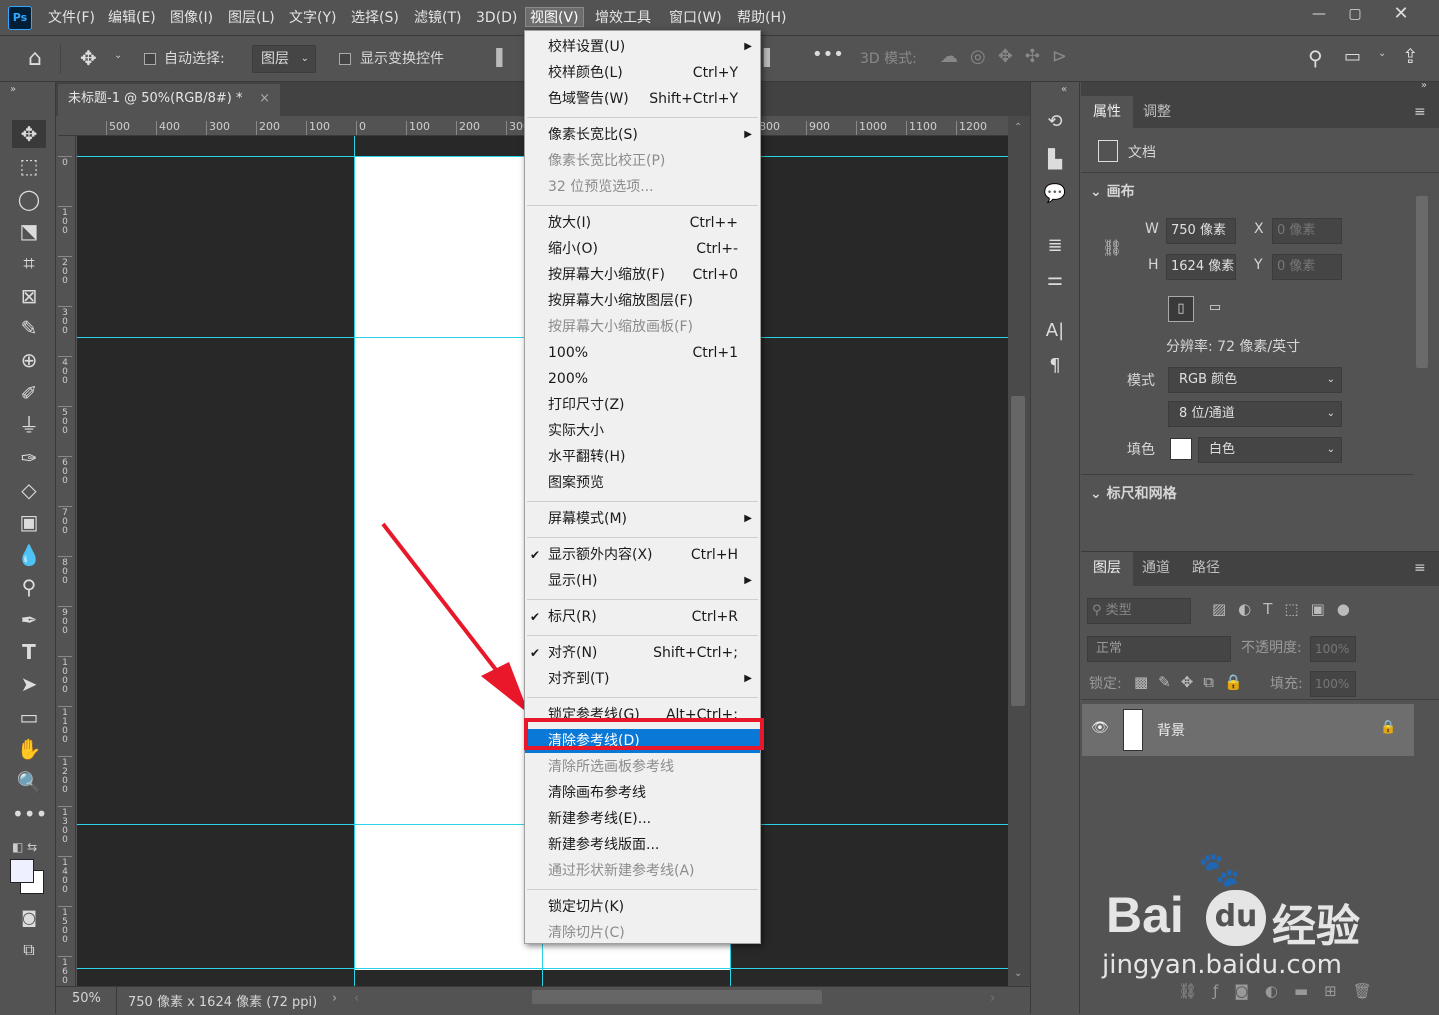 The height and width of the screenshot is (1015, 1439). I want to click on height-field: 1624 像素, so click(1201, 267).